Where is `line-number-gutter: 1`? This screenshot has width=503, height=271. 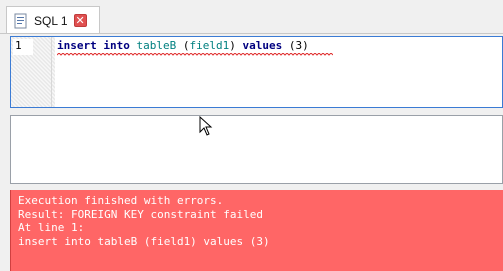 line-number-gutter: 1 is located at coordinates (33, 72).